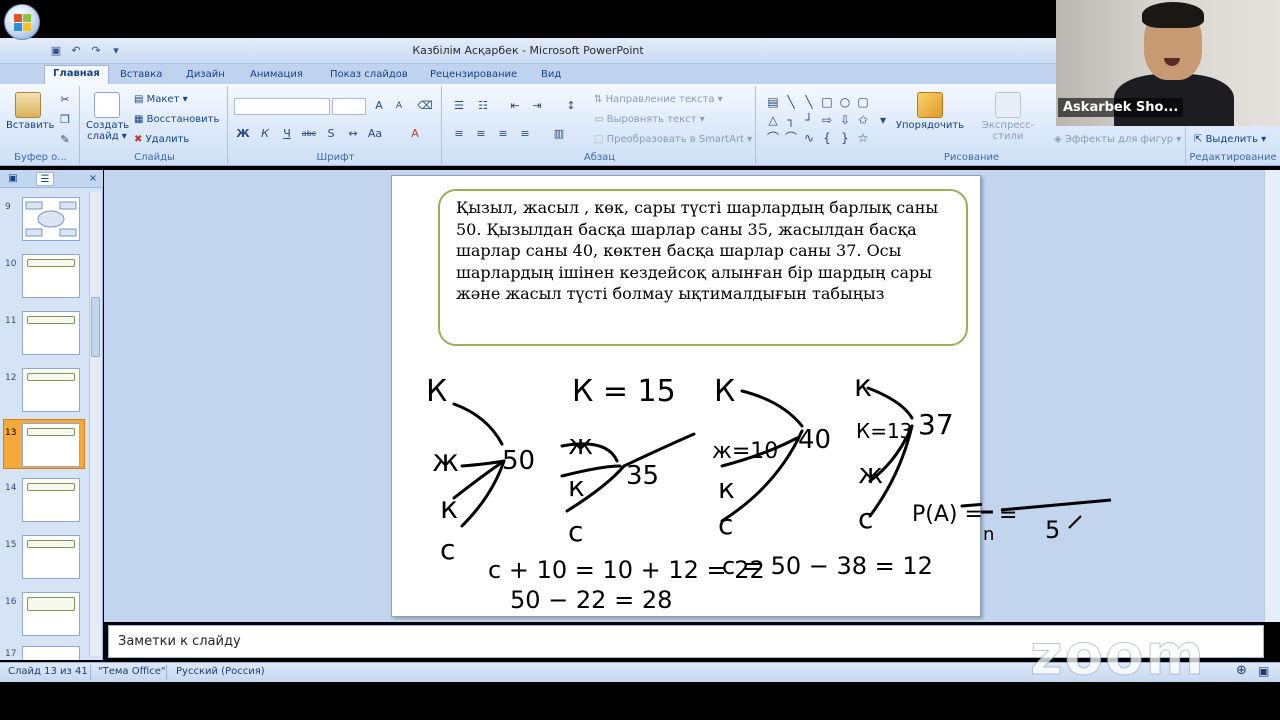 This screenshot has height=720, width=1280. Describe the element at coordinates (827, 102) in the screenshot. I see `rectangle-shape-icon: □` at that location.